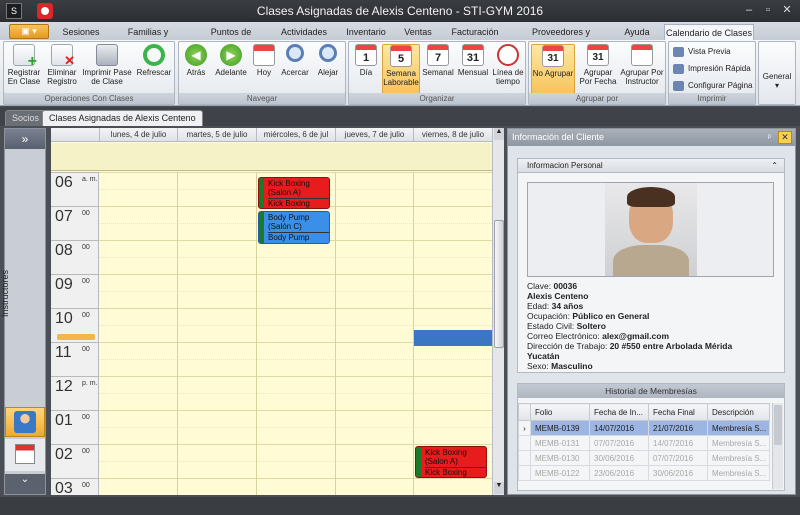 The height and width of the screenshot is (515, 800). What do you see at coordinates (543, 356) in the screenshot?
I see `field-direccion-cont: Yucatán` at bounding box center [543, 356].